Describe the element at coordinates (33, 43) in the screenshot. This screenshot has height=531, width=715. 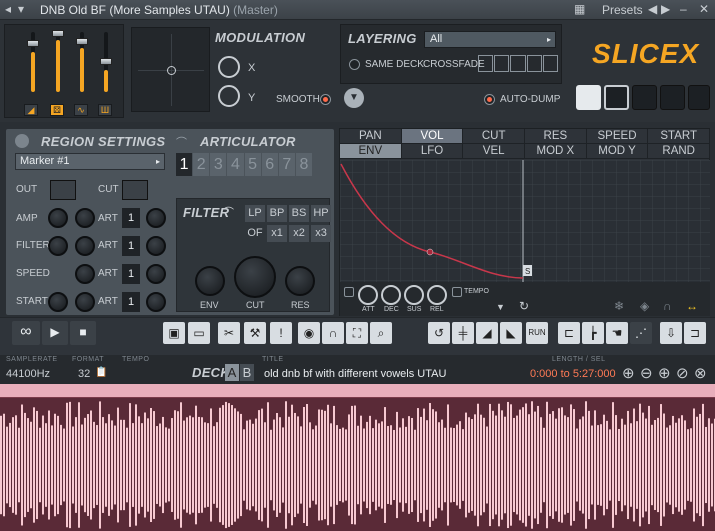
I see `fader-1-knob` at that location.